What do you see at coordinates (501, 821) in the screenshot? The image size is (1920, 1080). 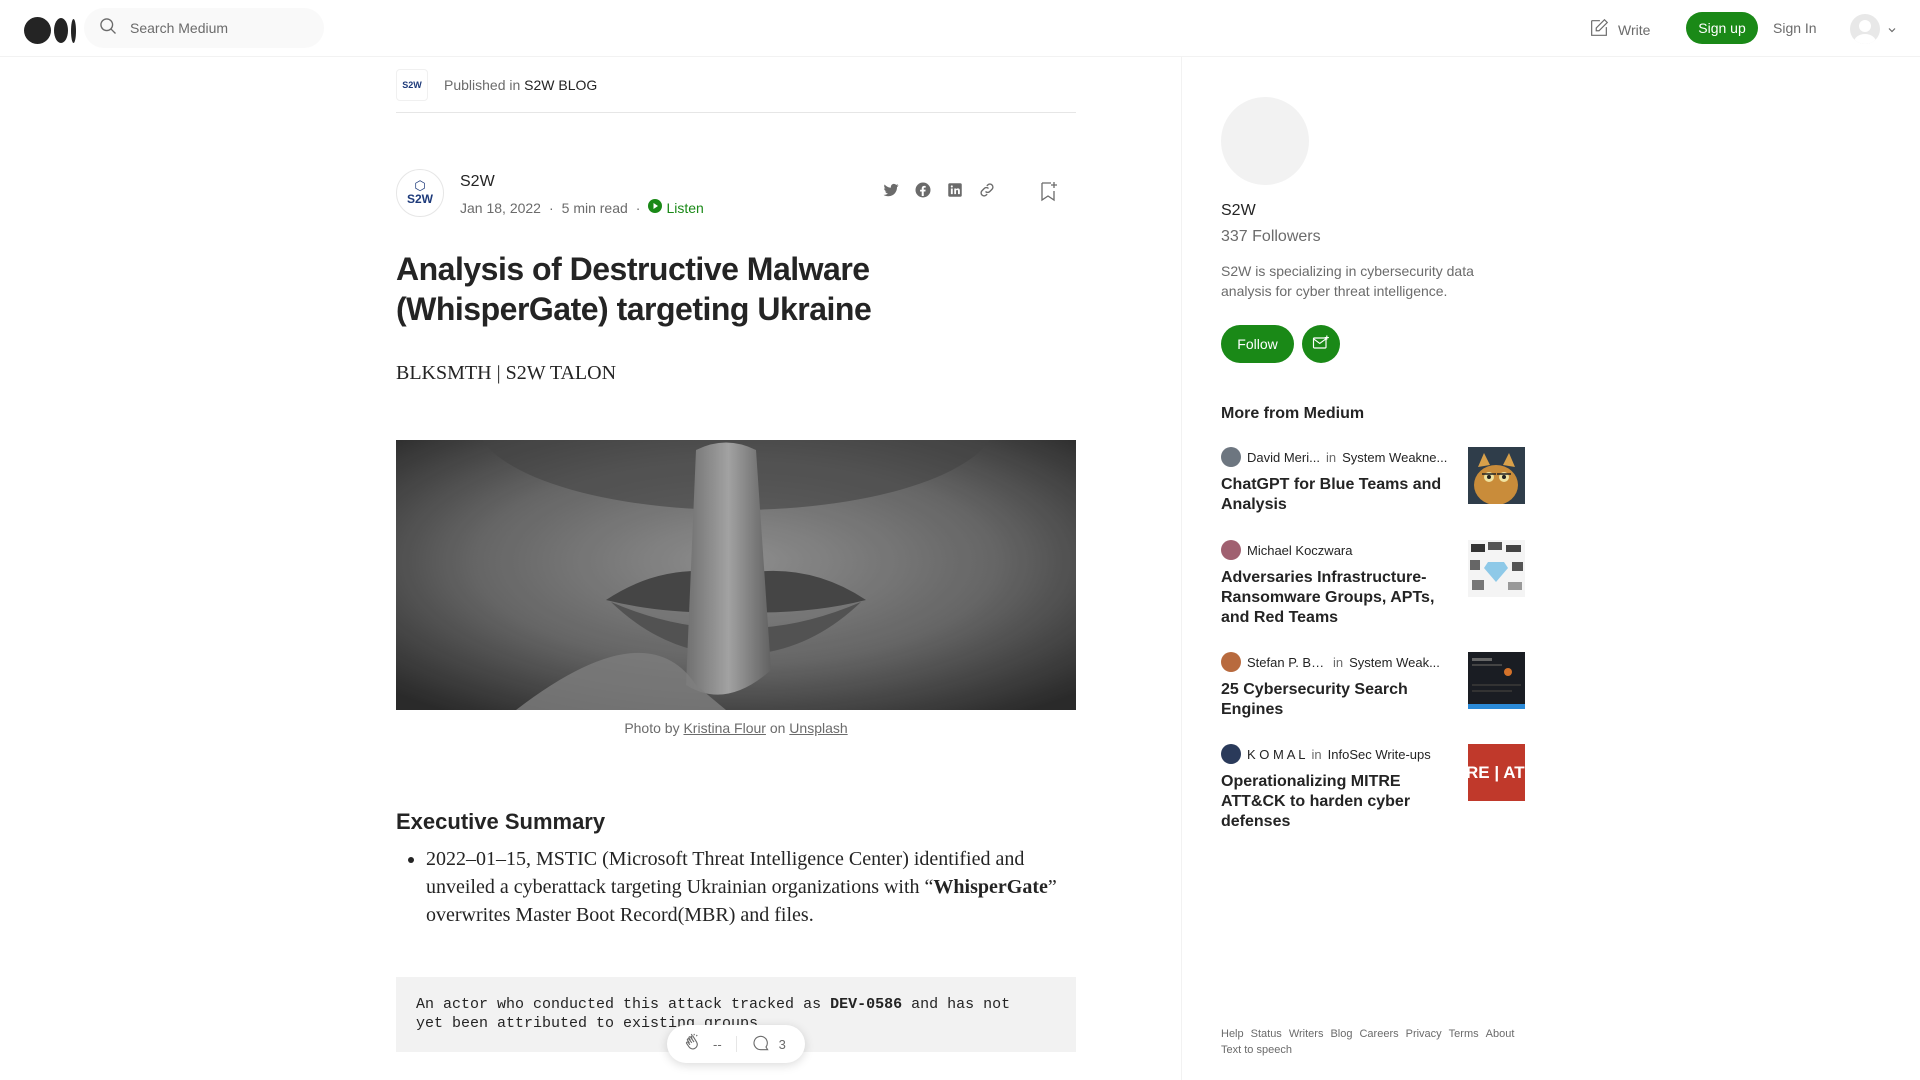 I see `section-heading: Executive Summary` at bounding box center [501, 821].